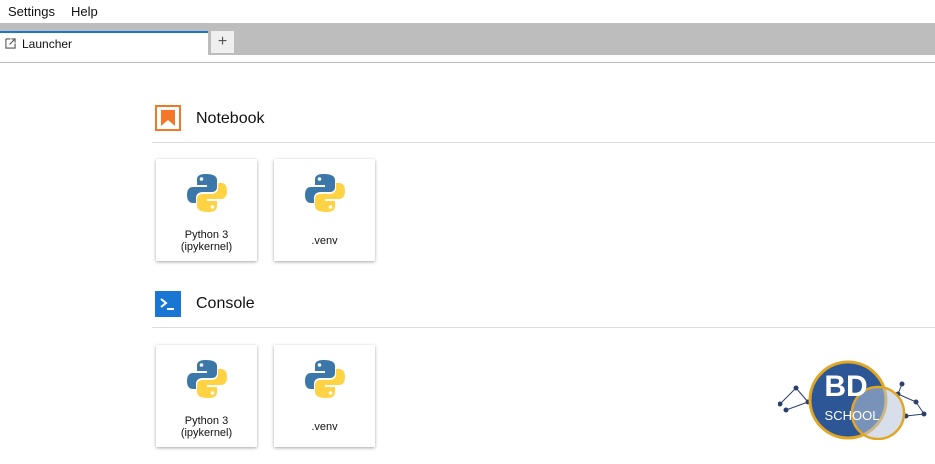 The width and height of the screenshot is (935, 464). I want to click on console-card-python3: Python 3 (ipykernel), so click(206, 396).